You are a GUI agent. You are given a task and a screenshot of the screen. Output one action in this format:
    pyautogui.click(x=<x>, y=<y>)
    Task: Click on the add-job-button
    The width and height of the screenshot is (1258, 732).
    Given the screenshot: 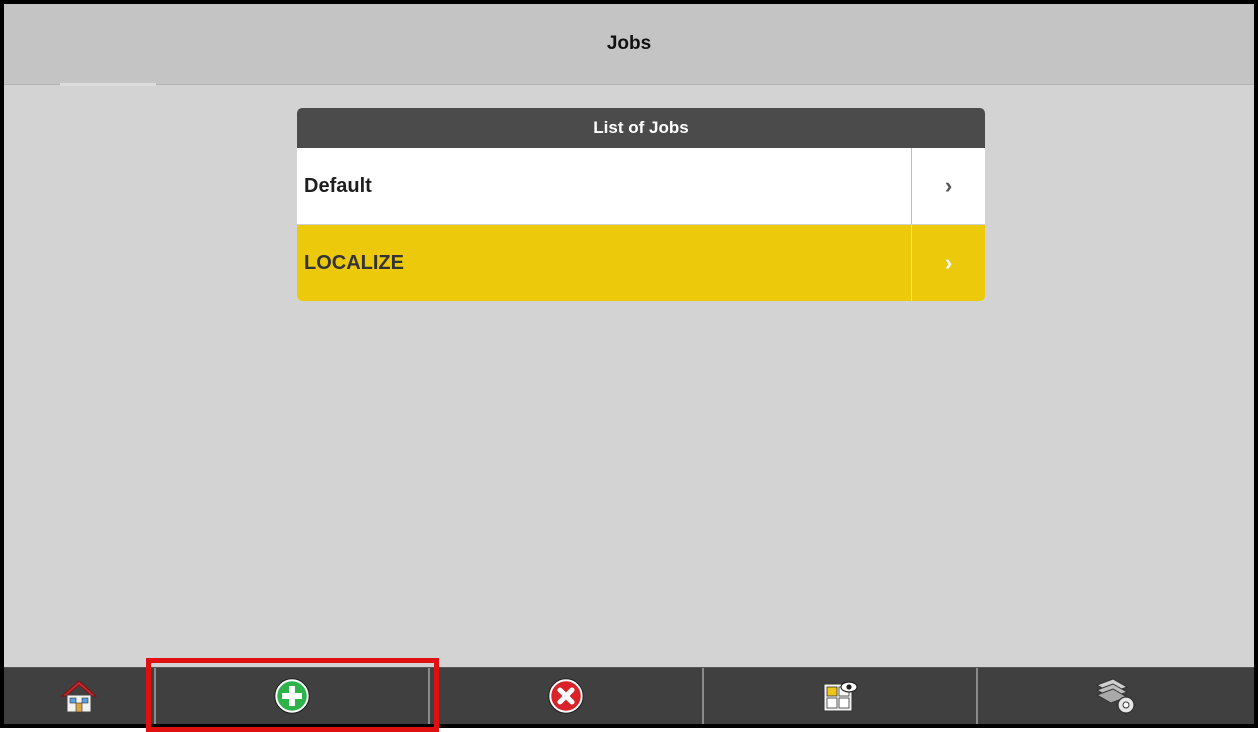 What is the action you would take?
    pyautogui.click(x=291, y=696)
    